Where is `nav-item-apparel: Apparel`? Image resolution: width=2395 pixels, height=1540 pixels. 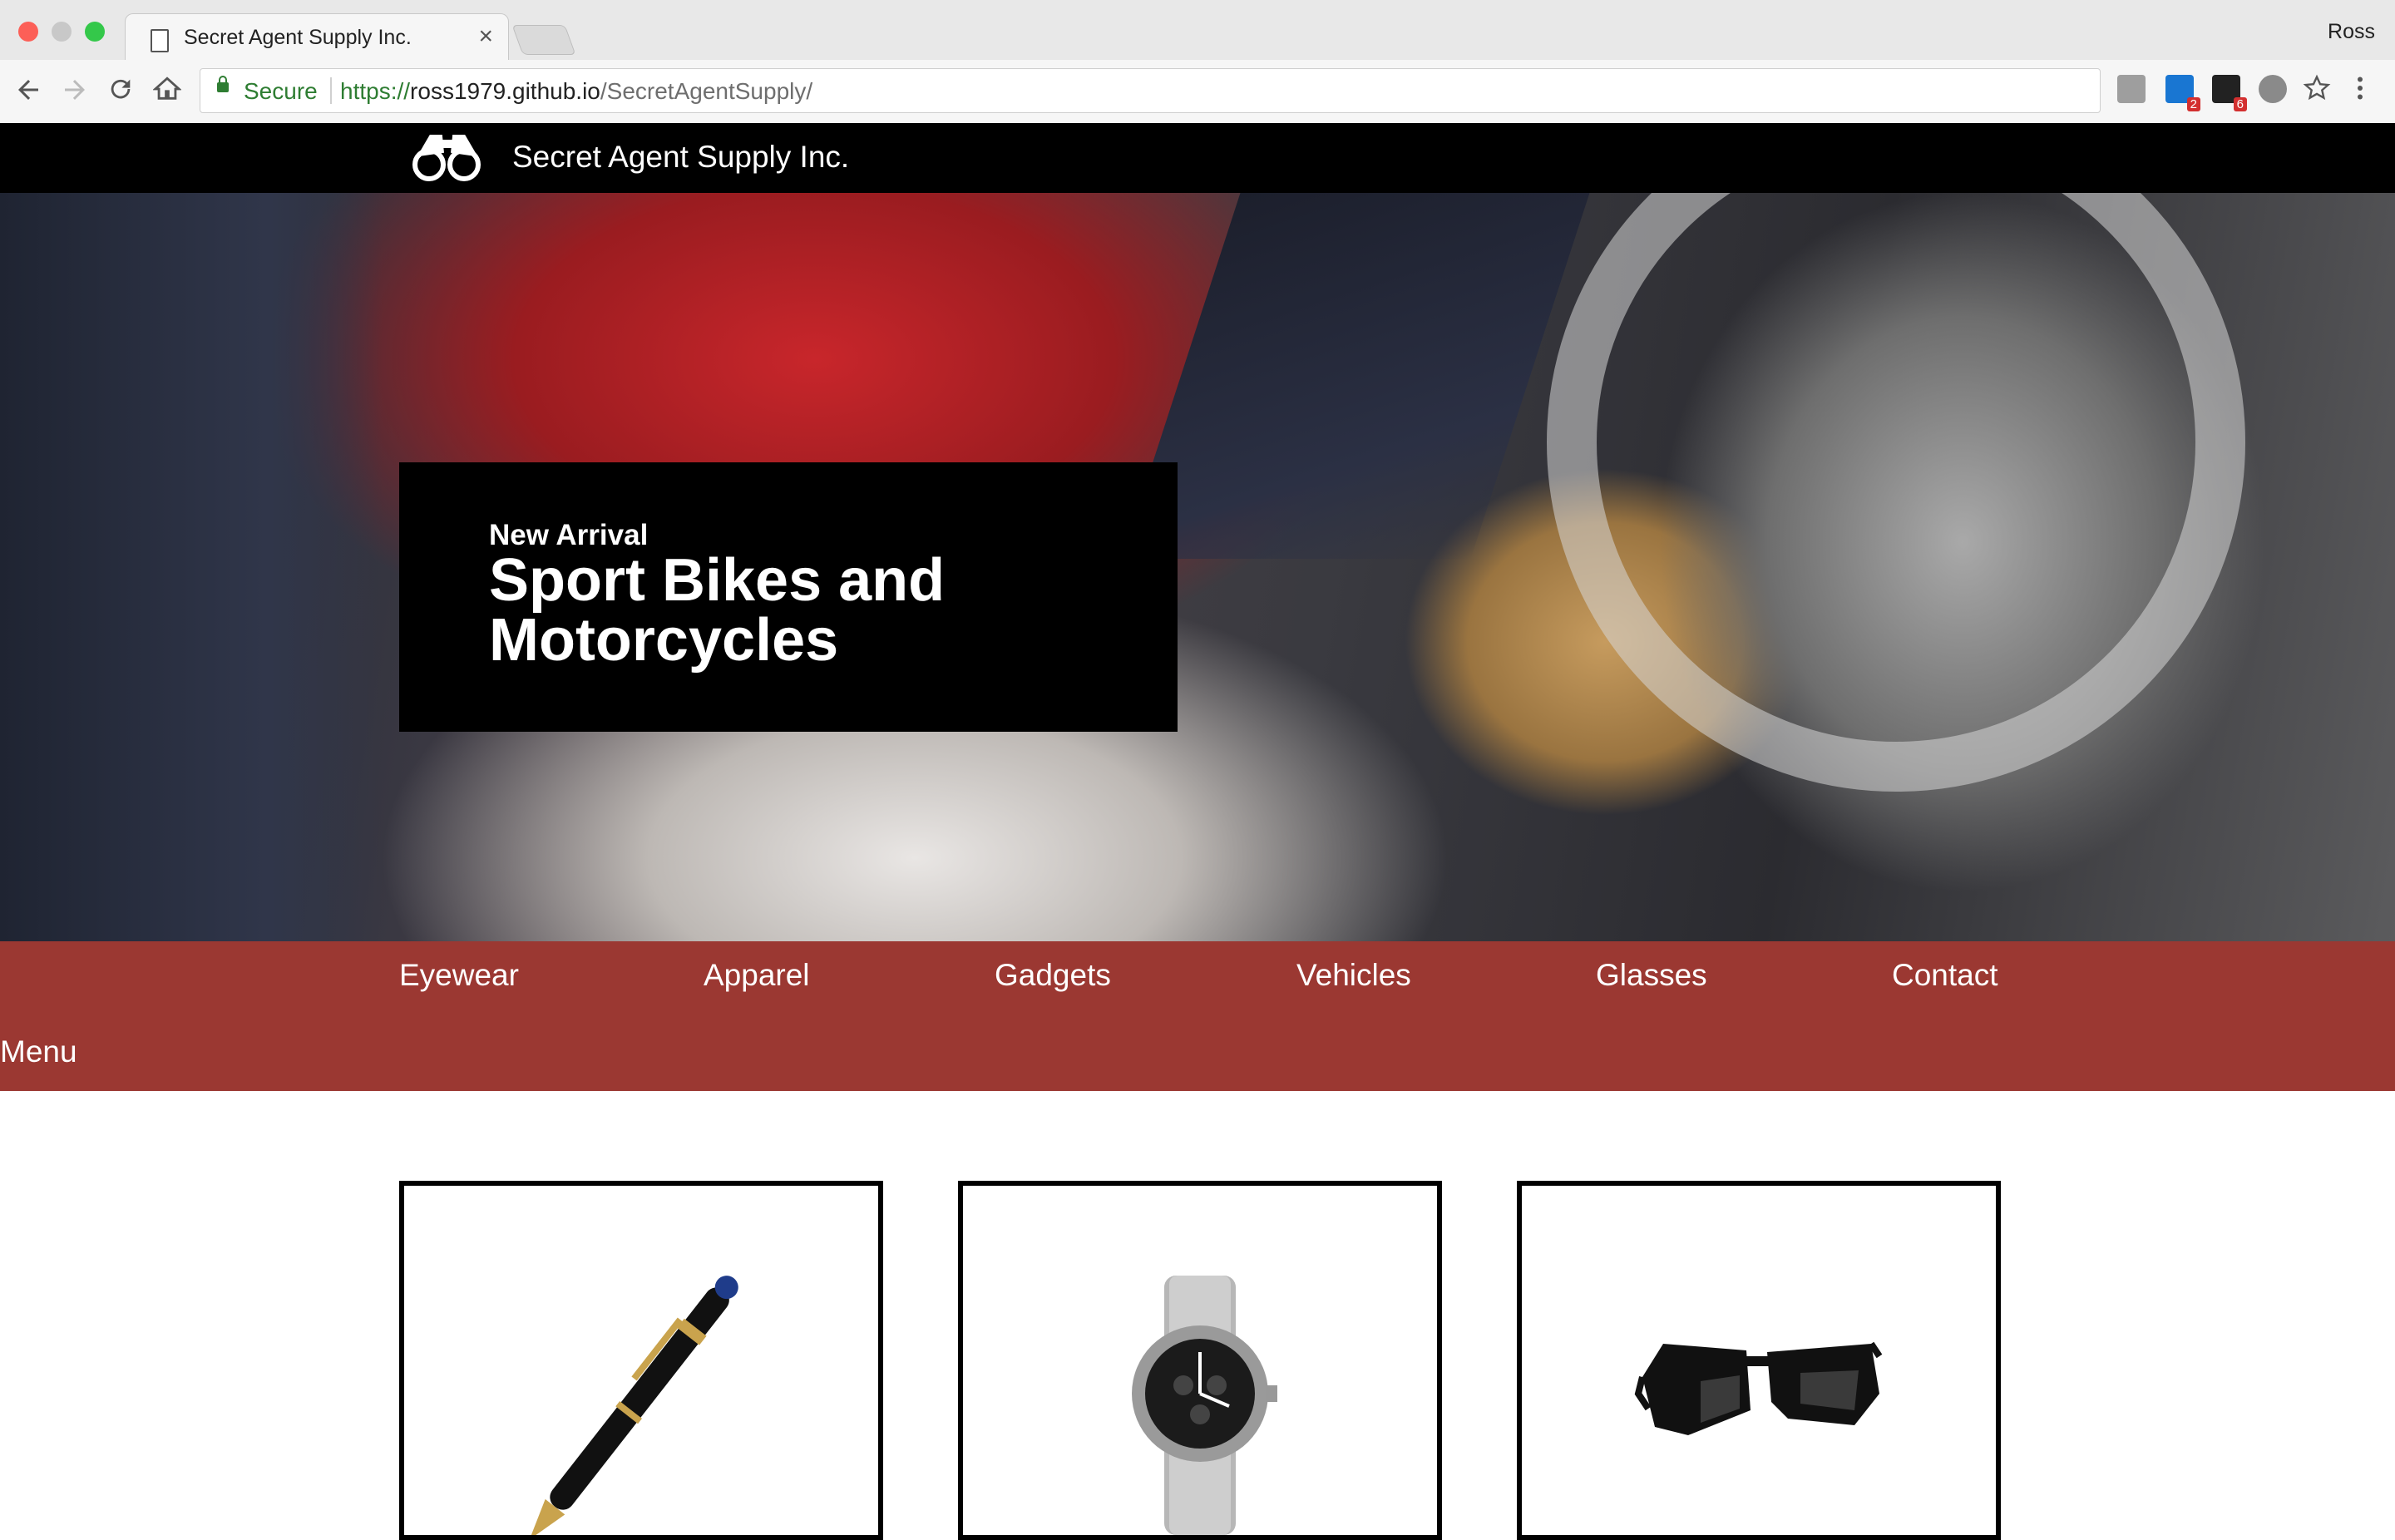 nav-item-apparel: Apparel is located at coordinates (757, 975).